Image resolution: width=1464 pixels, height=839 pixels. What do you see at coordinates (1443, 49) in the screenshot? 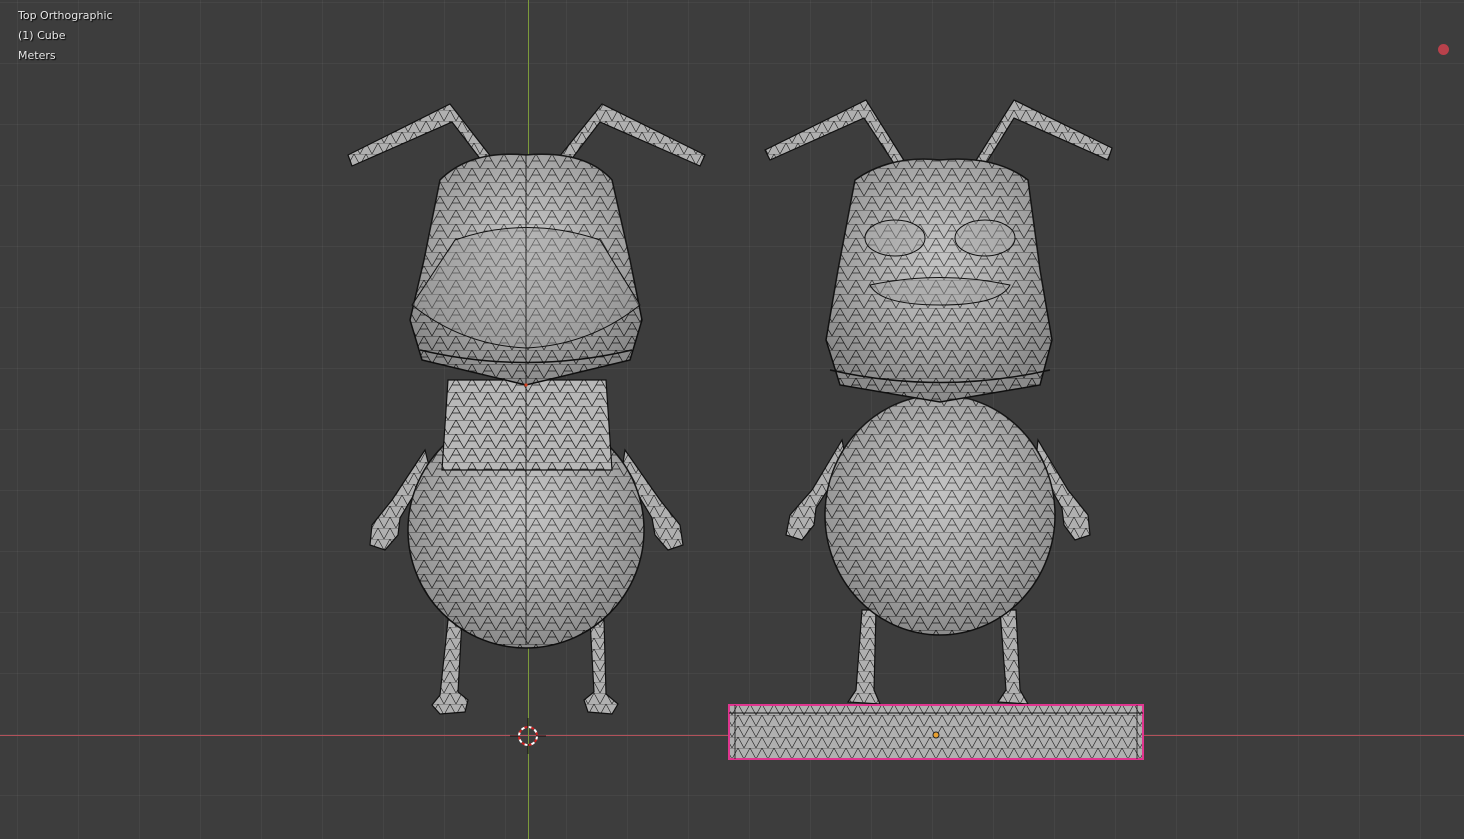
I see `record-indicator-icon` at bounding box center [1443, 49].